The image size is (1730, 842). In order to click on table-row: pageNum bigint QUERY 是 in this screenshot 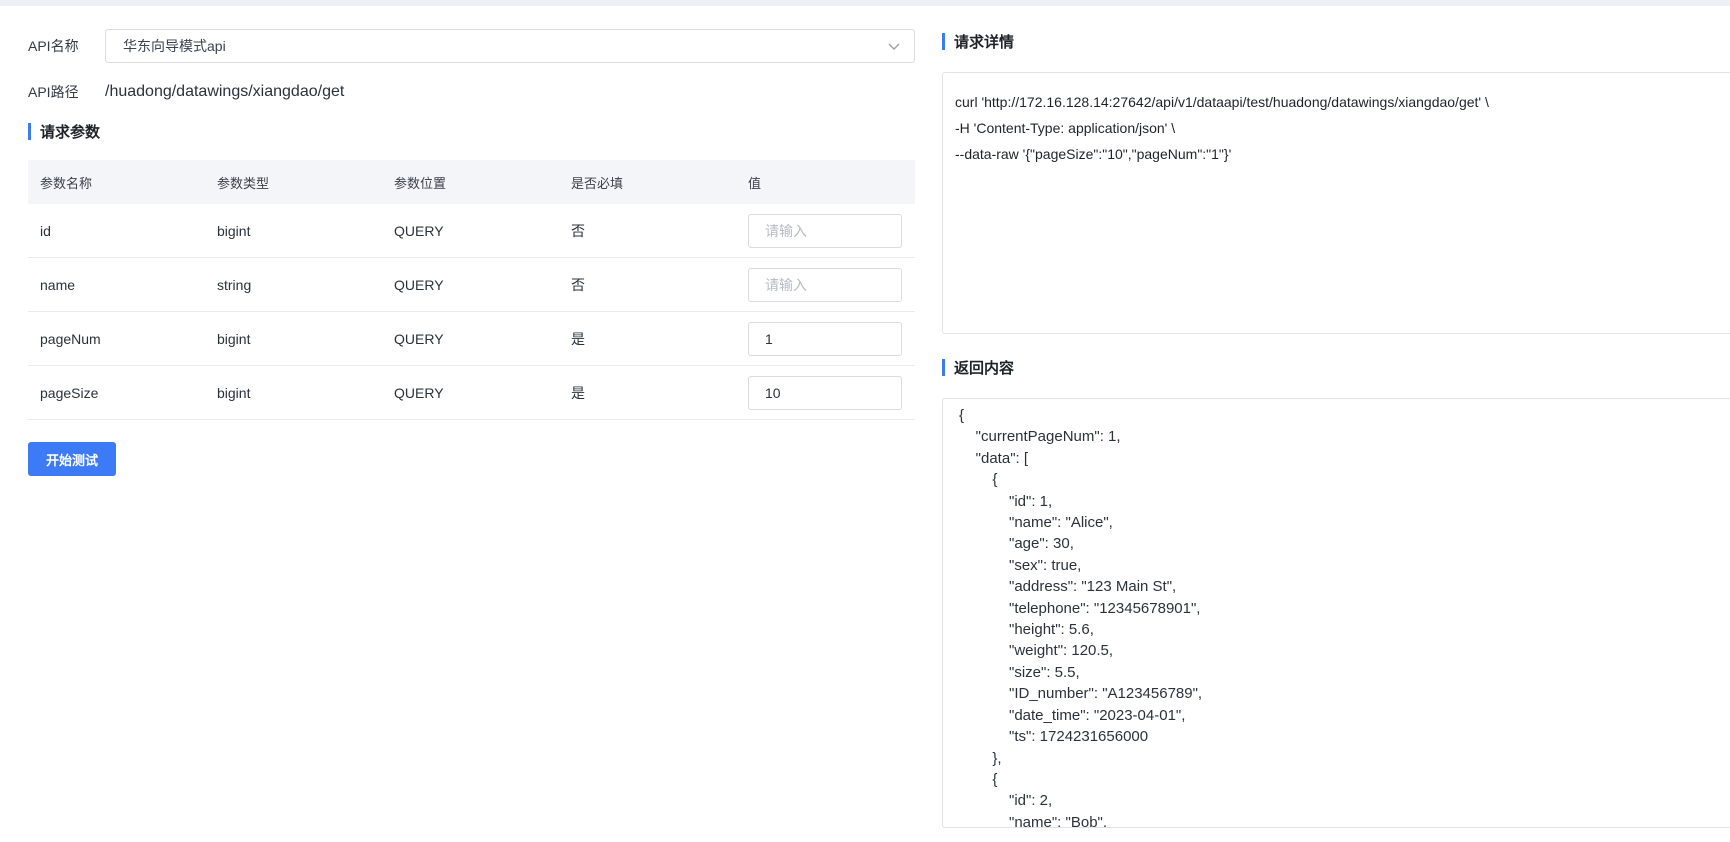, I will do `click(471, 338)`.